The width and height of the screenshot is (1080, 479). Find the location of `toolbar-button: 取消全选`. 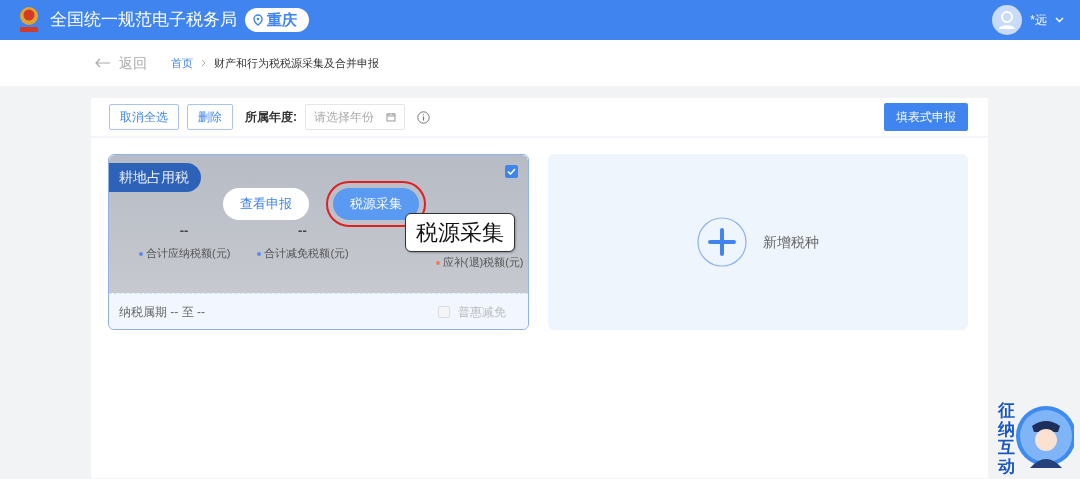

toolbar-button: 取消全选 is located at coordinates (144, 117).